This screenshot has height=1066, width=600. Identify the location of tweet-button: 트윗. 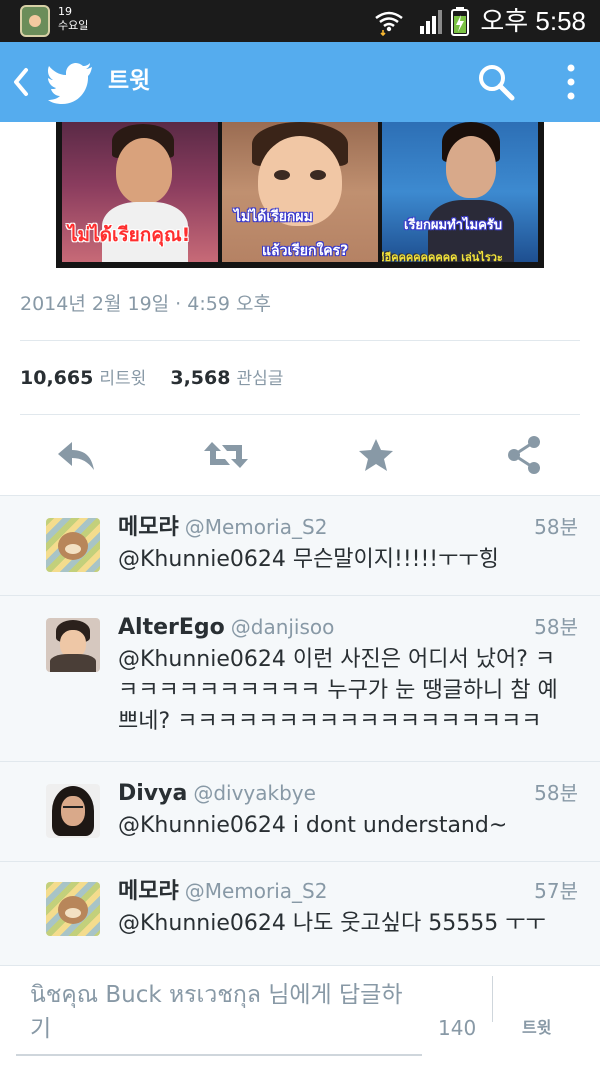
(536, 1028).